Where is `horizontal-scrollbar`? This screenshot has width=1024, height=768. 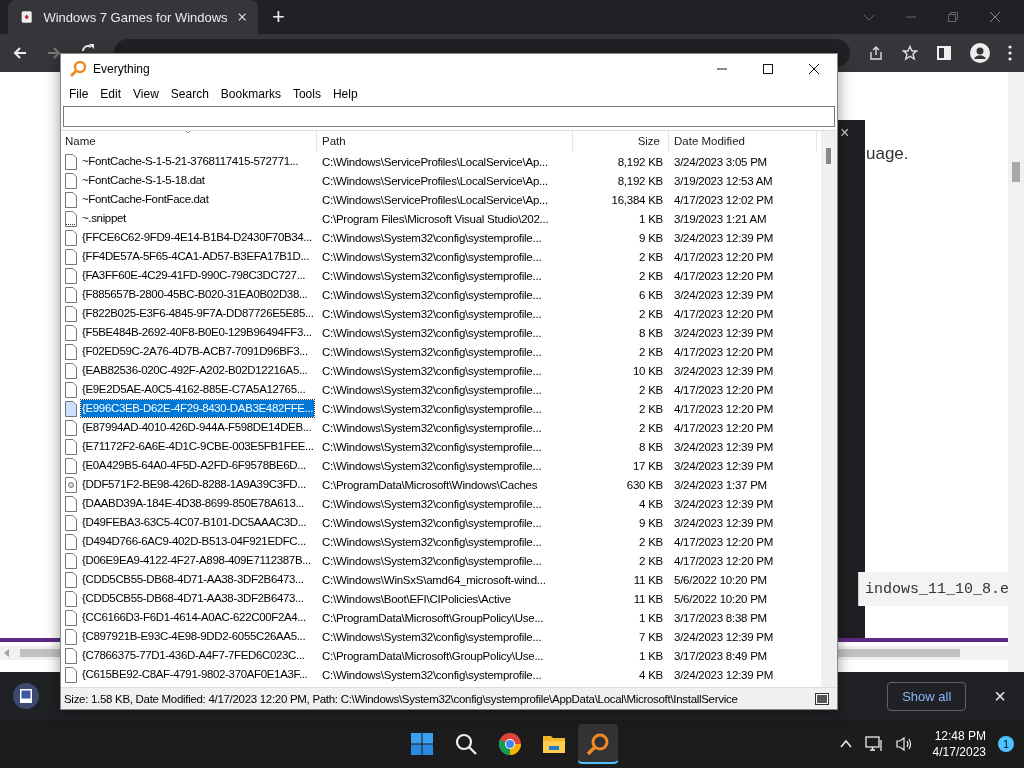 horizontal-scrollbar is located at coordinates (923, 653).